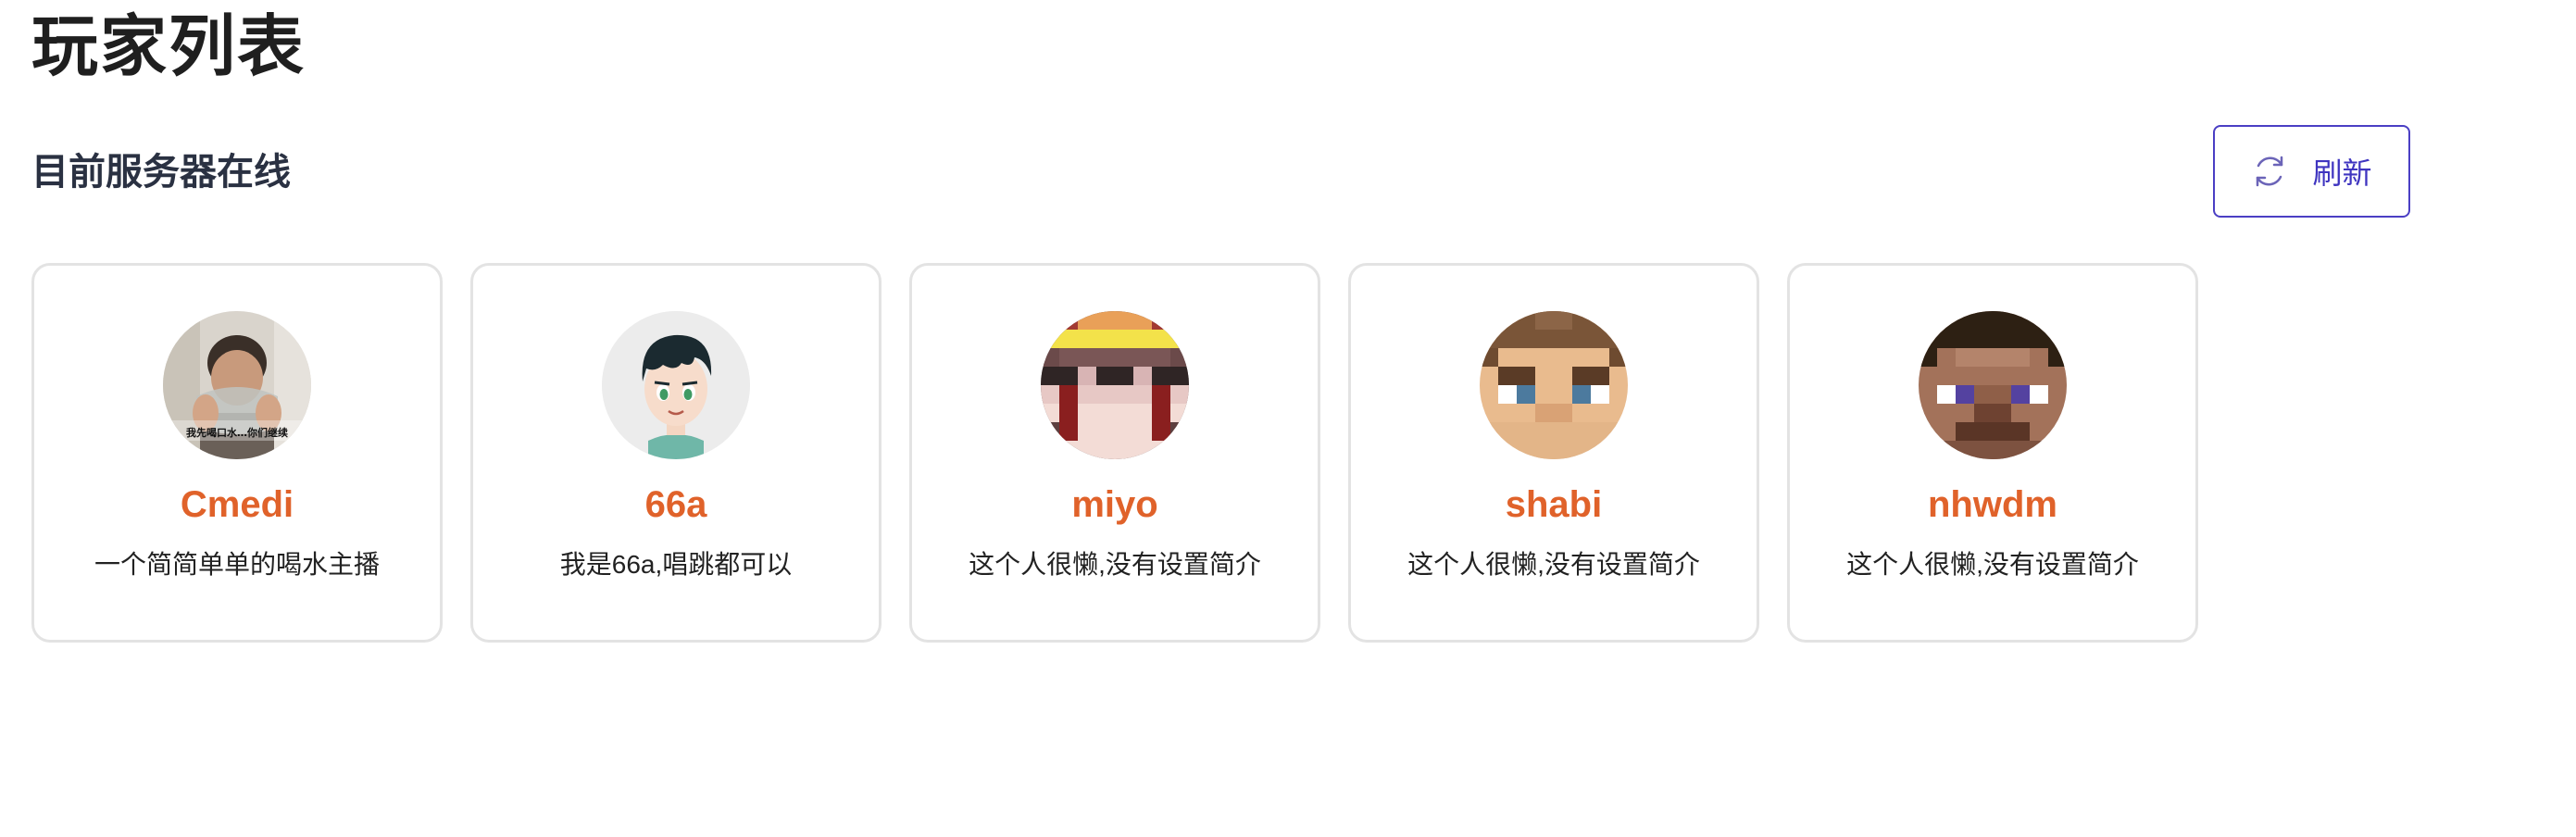  I want to click on player-card-miyo: miyo 这个人很懒,没有设置简介, so click(1114, 453).